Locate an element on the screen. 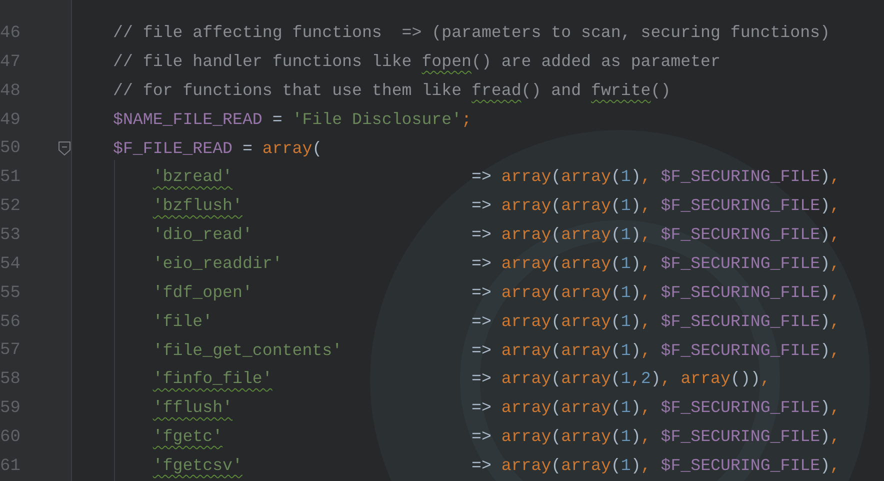  code-line: // for functions that use them like fread() and fwrite() is located at coordinates (392, 91).